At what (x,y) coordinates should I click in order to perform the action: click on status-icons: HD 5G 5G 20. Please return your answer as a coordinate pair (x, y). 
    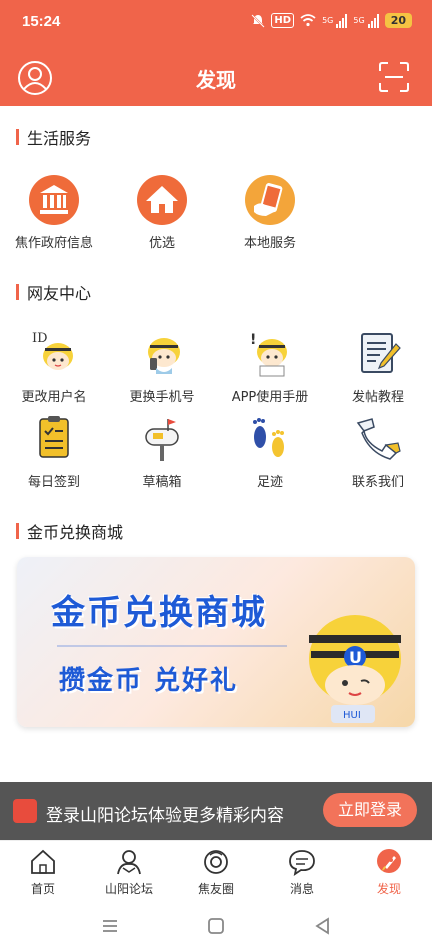
    Looking at the image, I should click on (331, 20).